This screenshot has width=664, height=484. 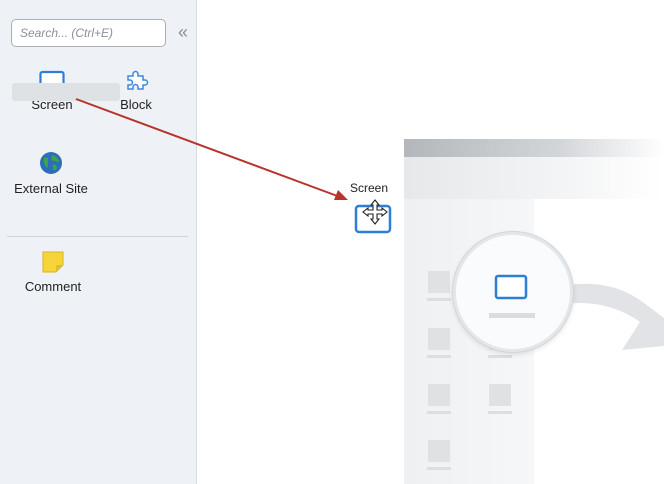 I want to click on globe-icon, so click(x=51, y=163).